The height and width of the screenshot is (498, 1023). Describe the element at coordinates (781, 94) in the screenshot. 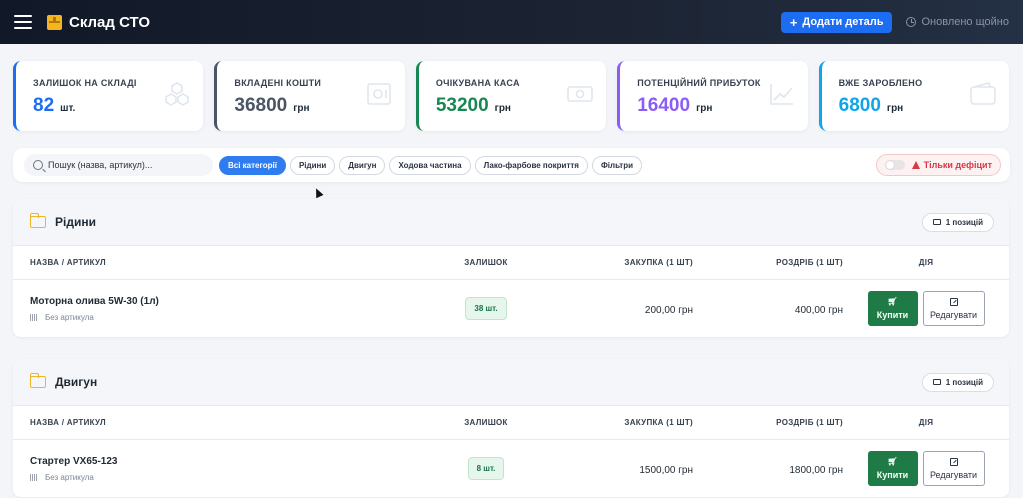

I see `chart-line-icon` at that location.